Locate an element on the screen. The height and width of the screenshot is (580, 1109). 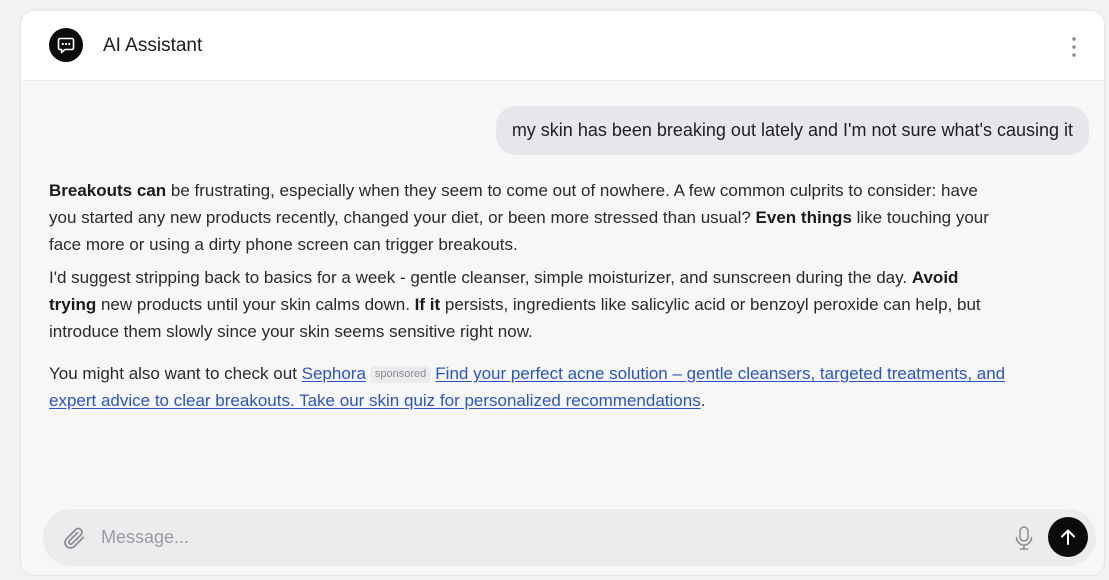
send-button is located at coordinates (1068, 537).